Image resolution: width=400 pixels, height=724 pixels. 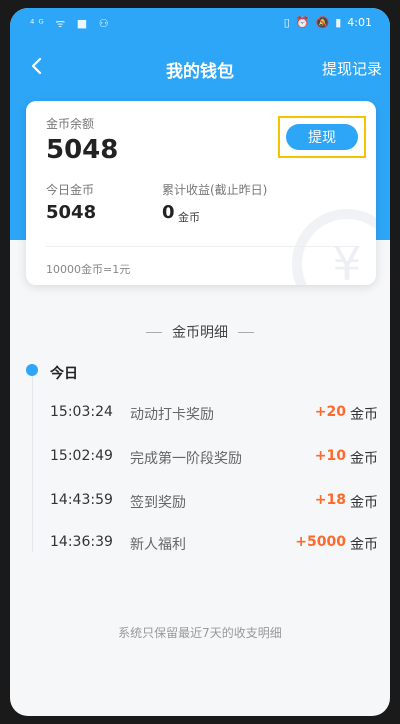 I want to click on section-line-right, so click(x=246, y=332).